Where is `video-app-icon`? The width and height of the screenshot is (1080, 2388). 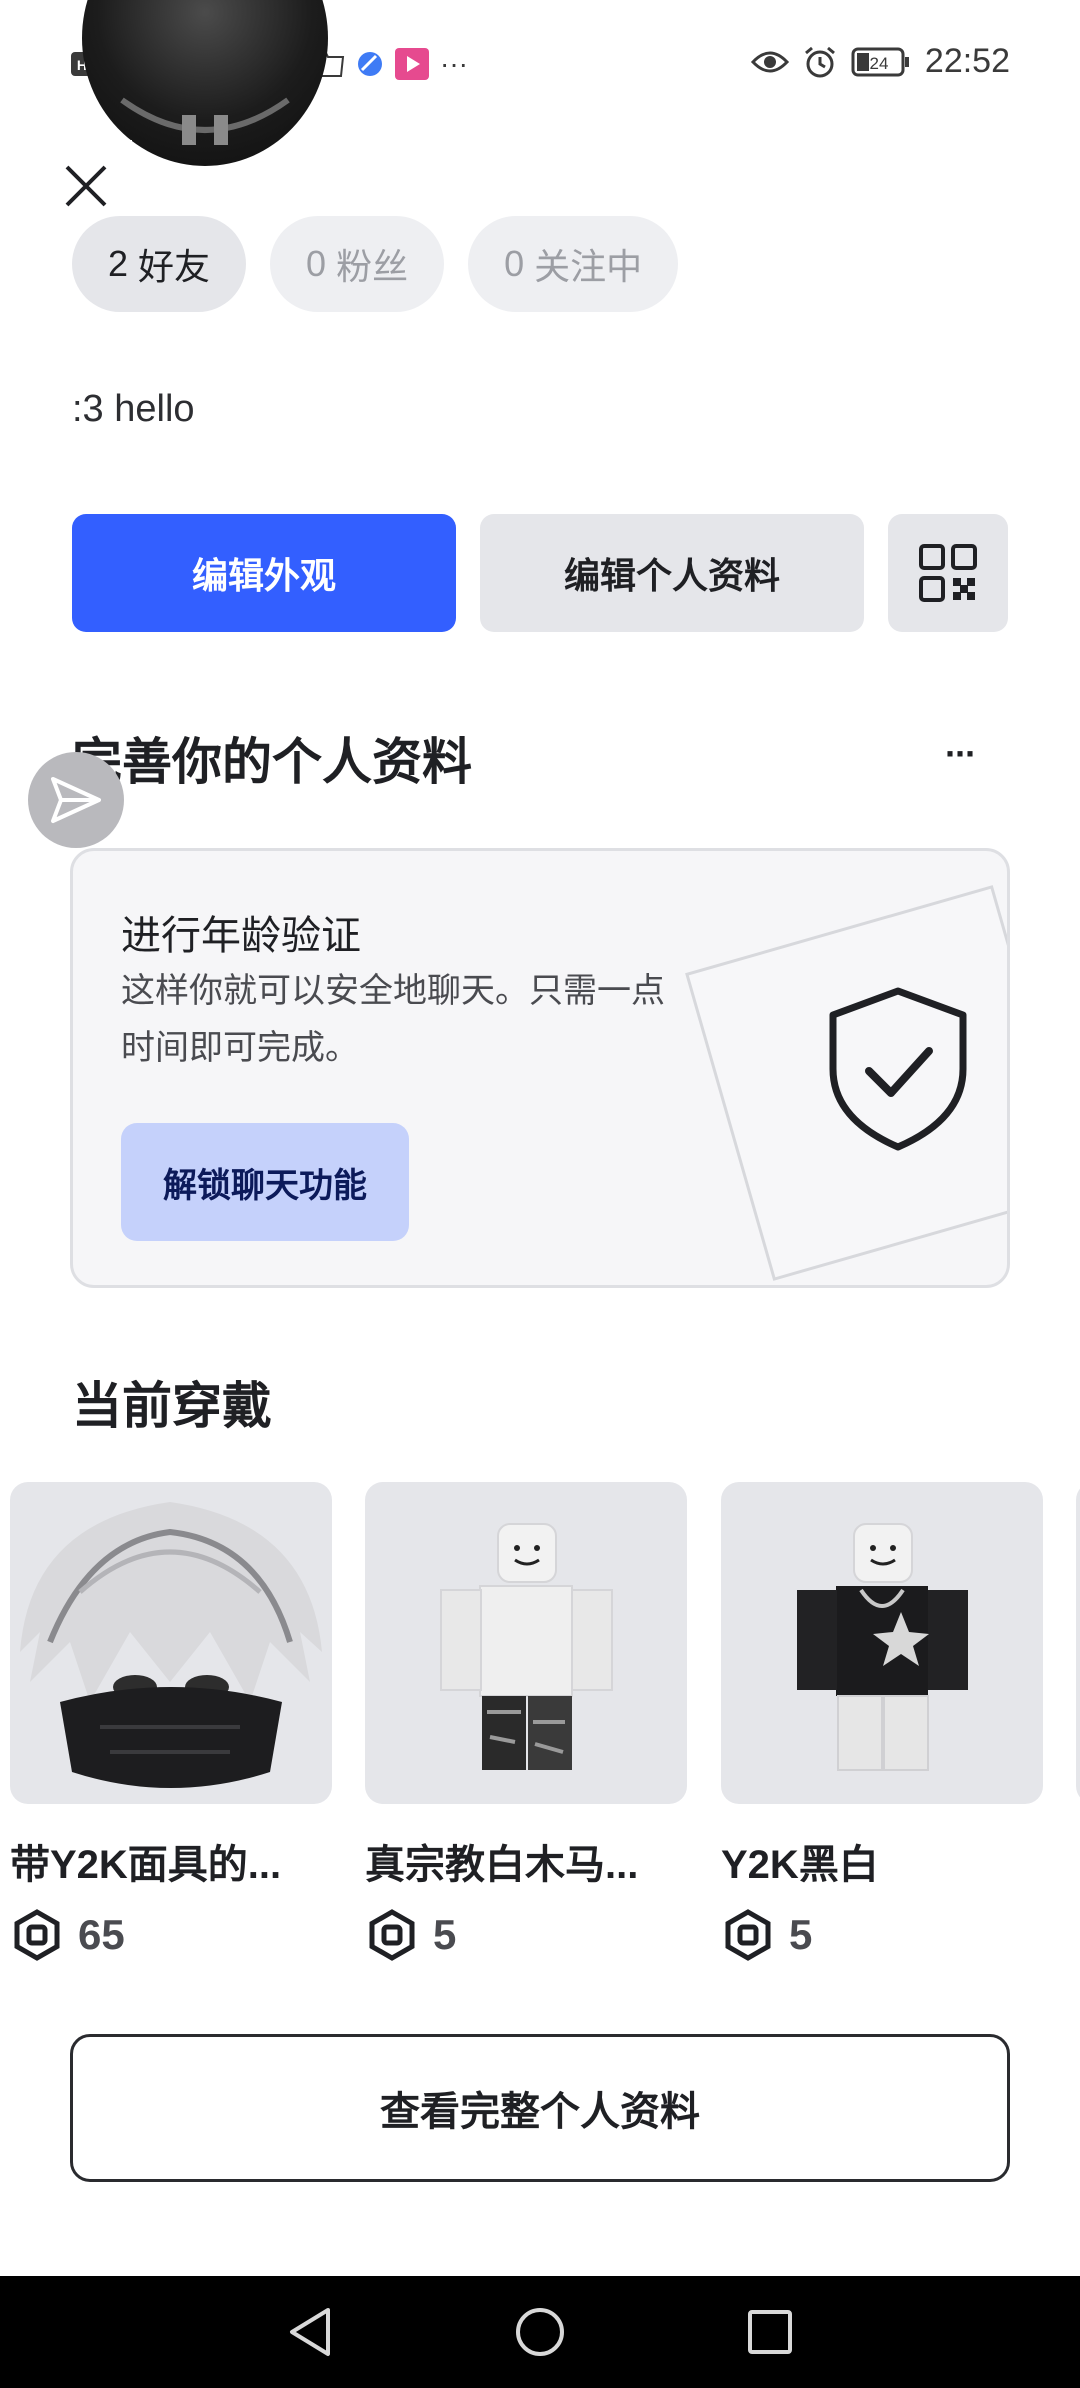
video-app-icon is located at coordinates (412, 64).